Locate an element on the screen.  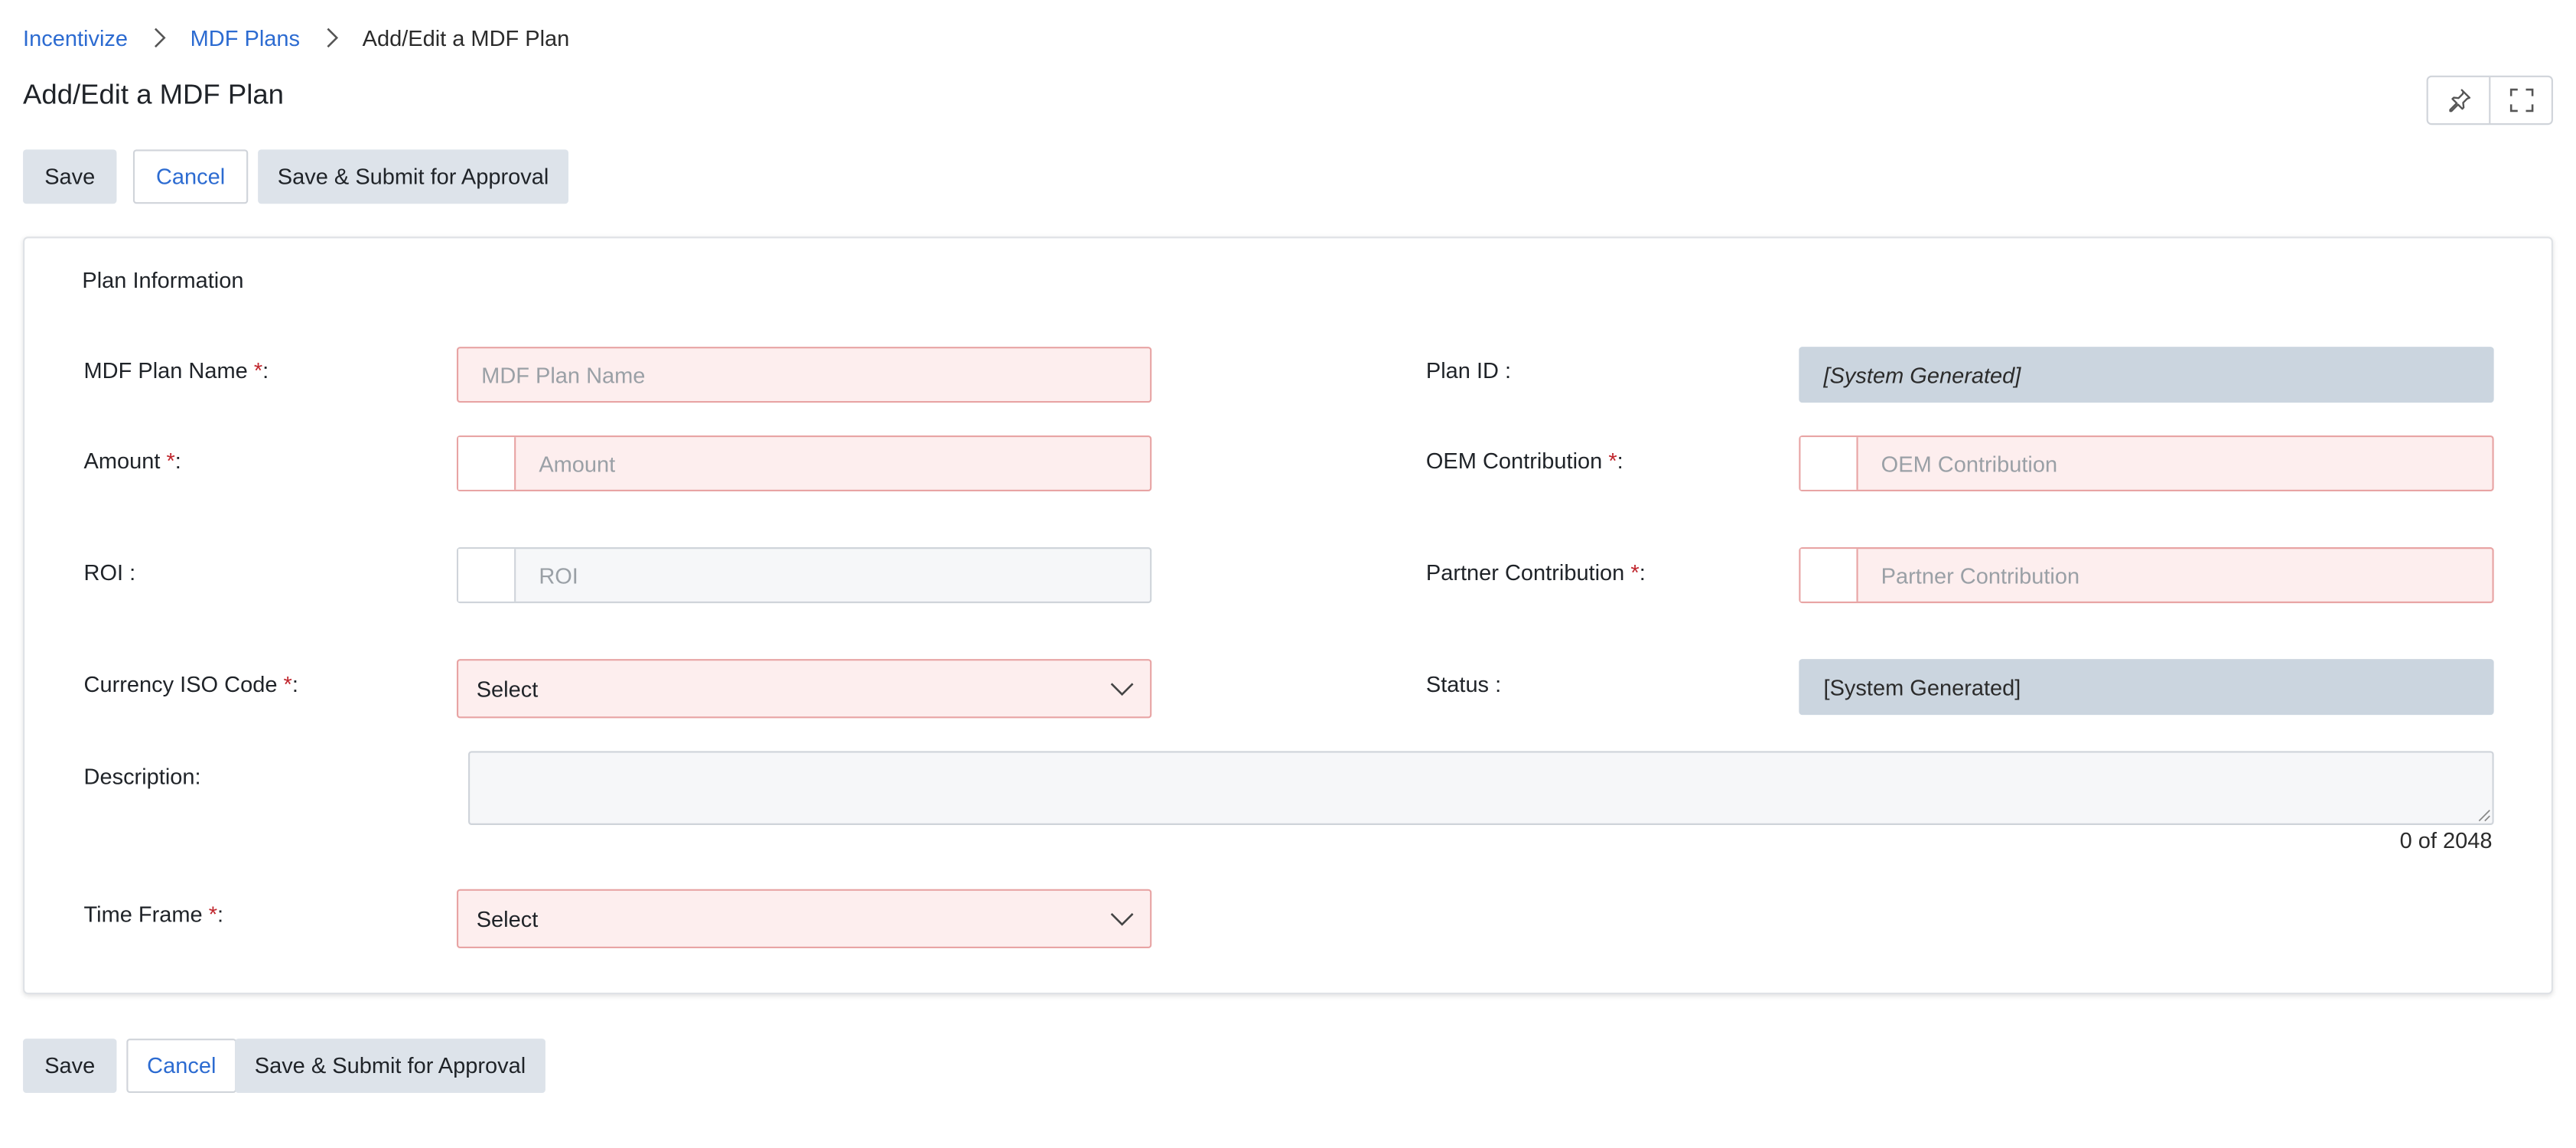
partner-contribution-label-text: Partner Contribution is located at coordinates (1528, 572).